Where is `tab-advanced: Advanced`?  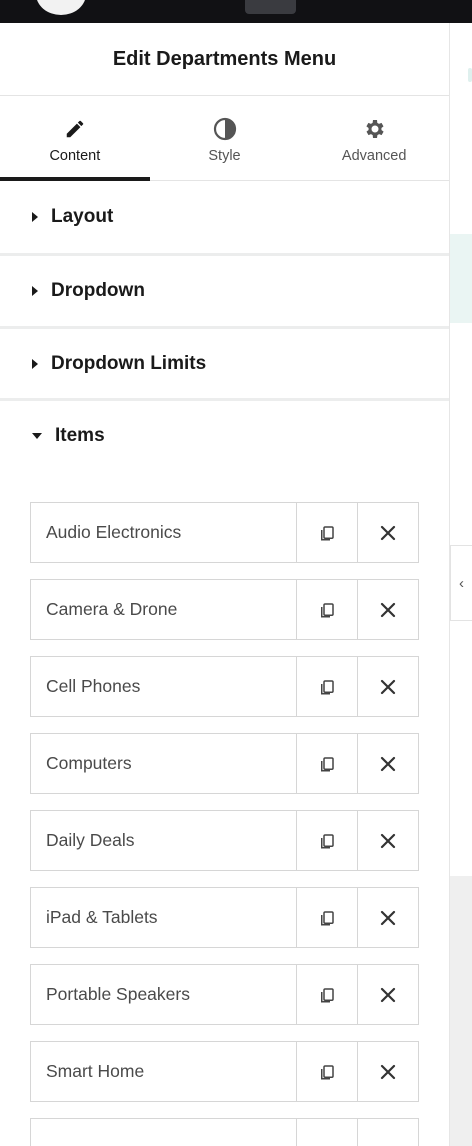
tab-advanced: Advanced is located at coordinates (374, 138).